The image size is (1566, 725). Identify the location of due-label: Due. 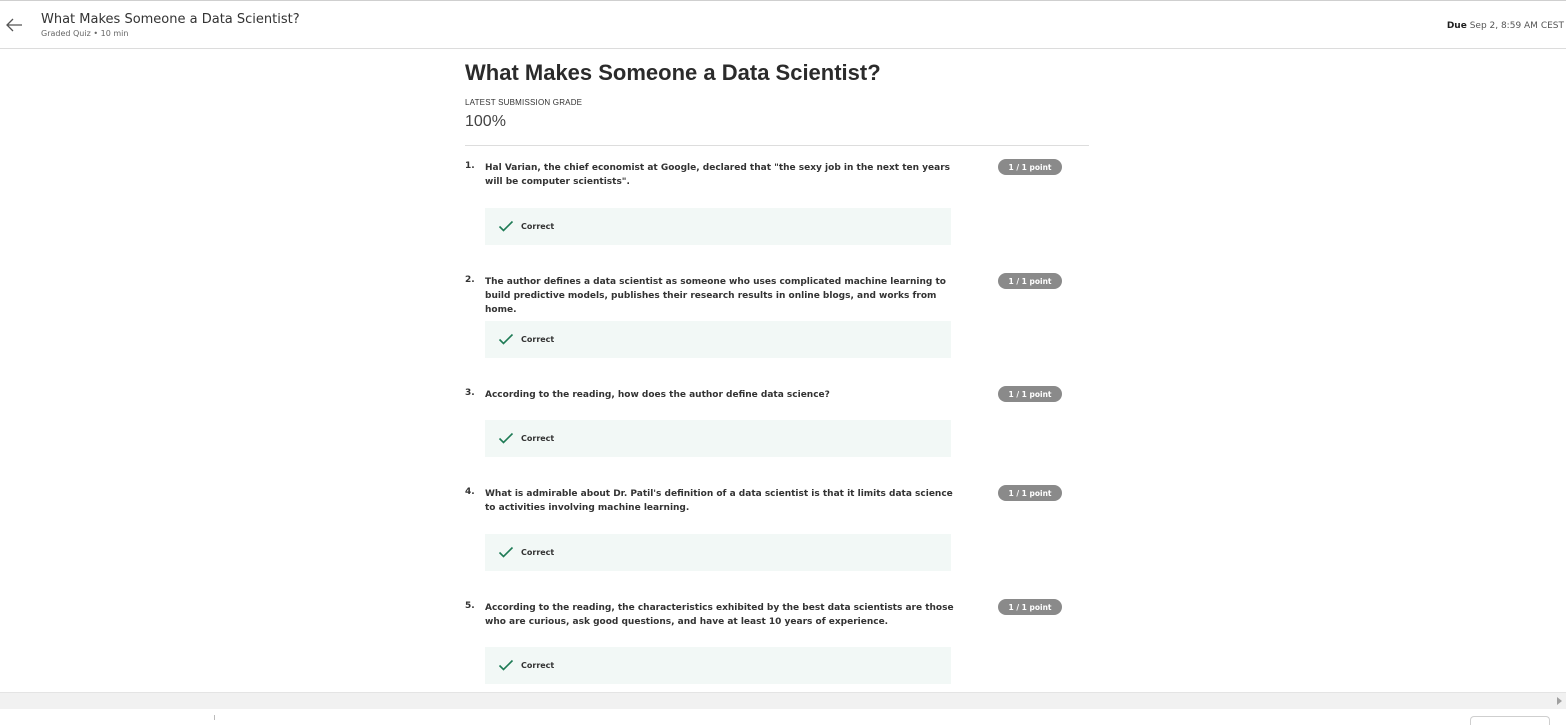
(1456, 26).